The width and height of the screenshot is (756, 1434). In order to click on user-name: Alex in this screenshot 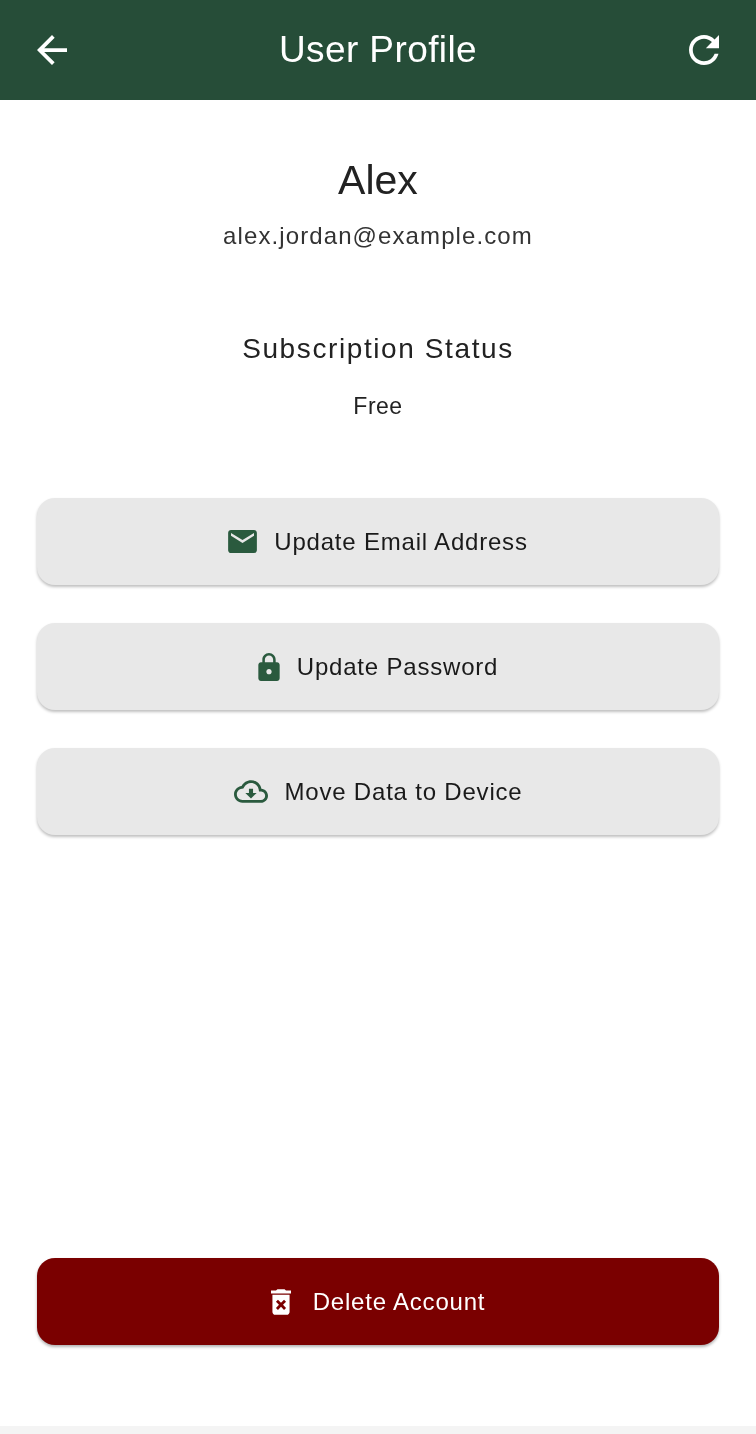, I will do `click(378, 180)`.